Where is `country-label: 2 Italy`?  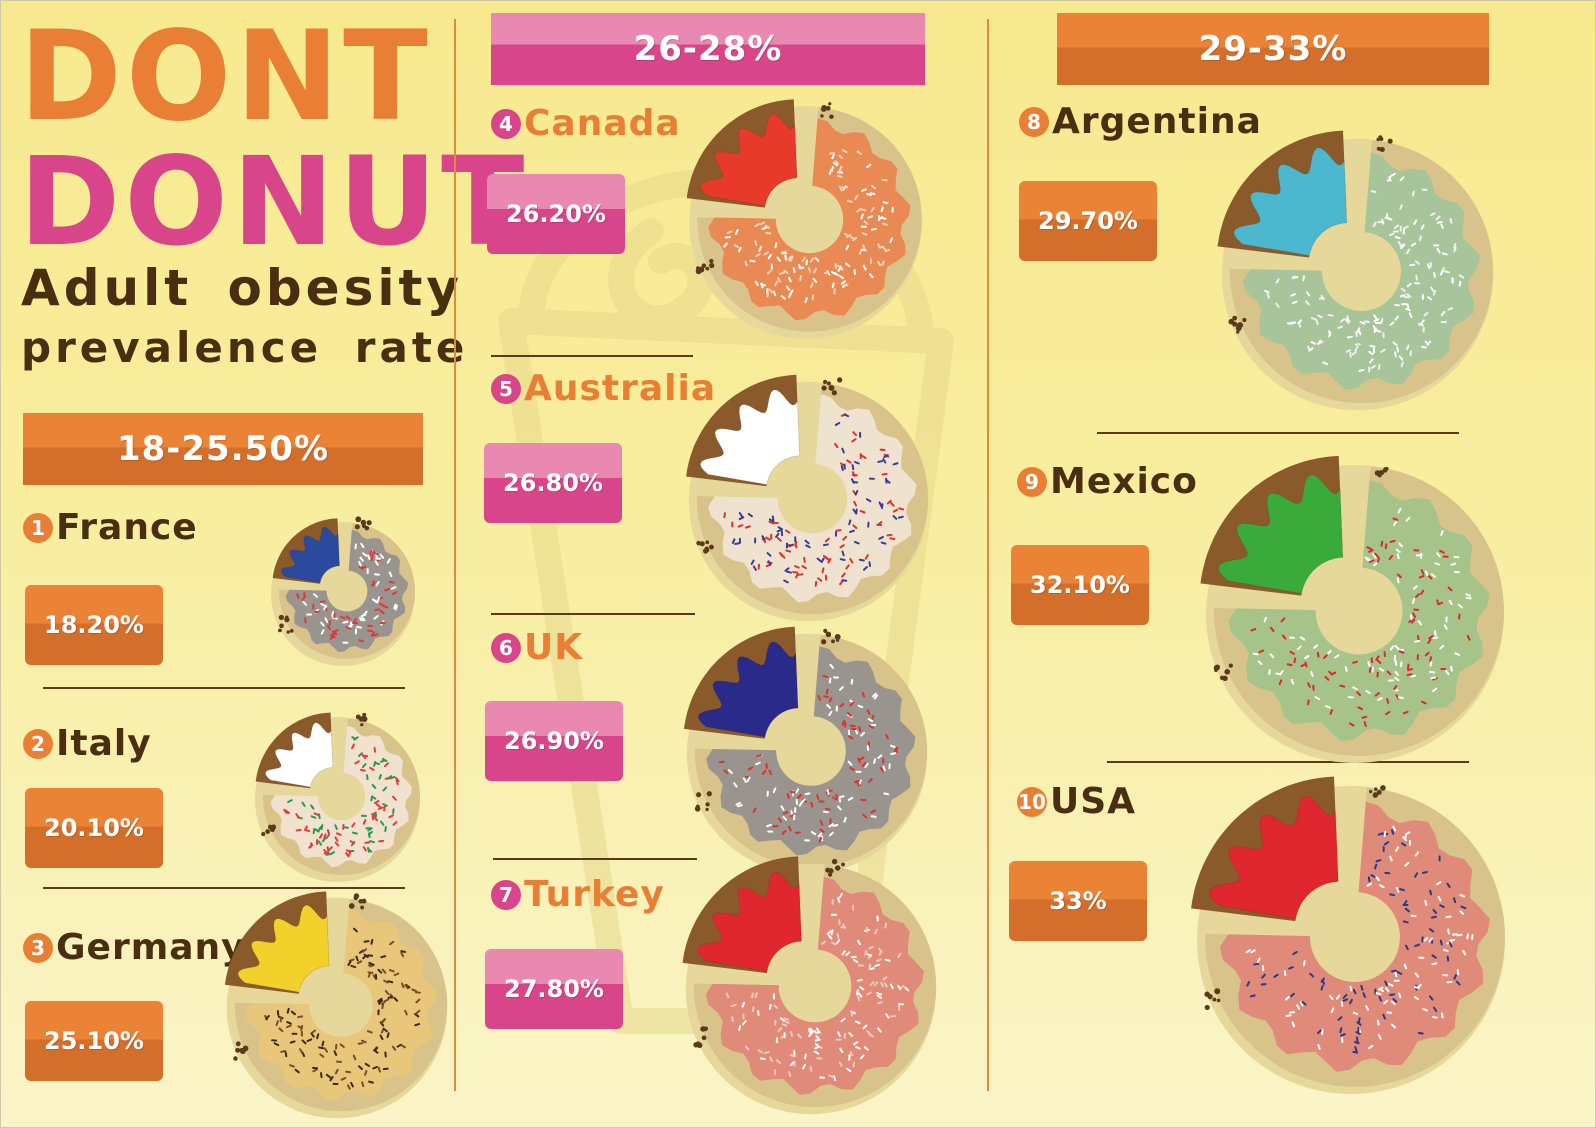 country-label: 2 Italy is located at coordinates (87, 743).